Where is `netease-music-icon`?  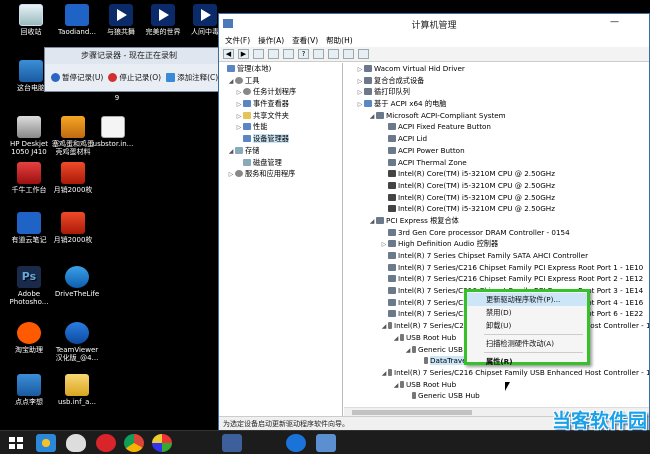
netease-music-icon is located at coordinates (106, 443).